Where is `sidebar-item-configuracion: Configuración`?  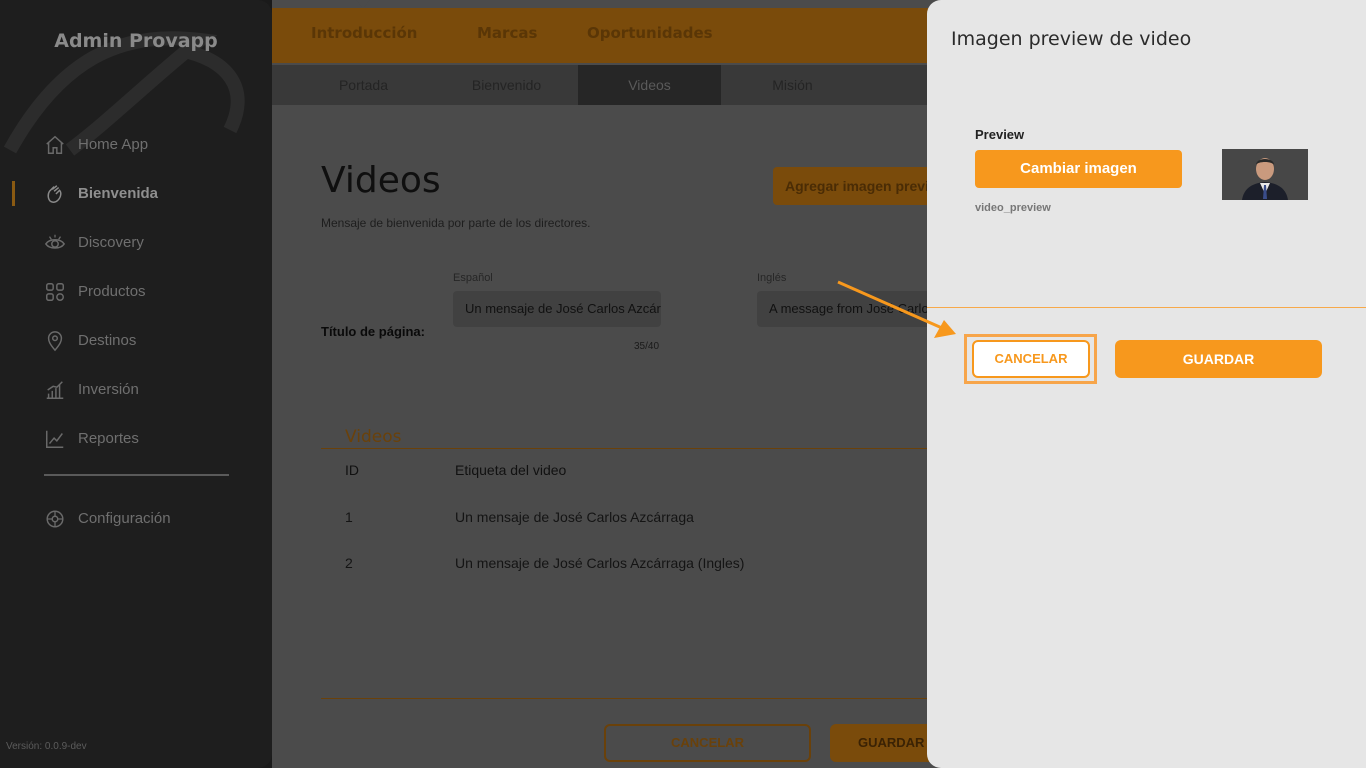 sidebar-item-configuracion: Configuración is located at coordinates (136, 518).